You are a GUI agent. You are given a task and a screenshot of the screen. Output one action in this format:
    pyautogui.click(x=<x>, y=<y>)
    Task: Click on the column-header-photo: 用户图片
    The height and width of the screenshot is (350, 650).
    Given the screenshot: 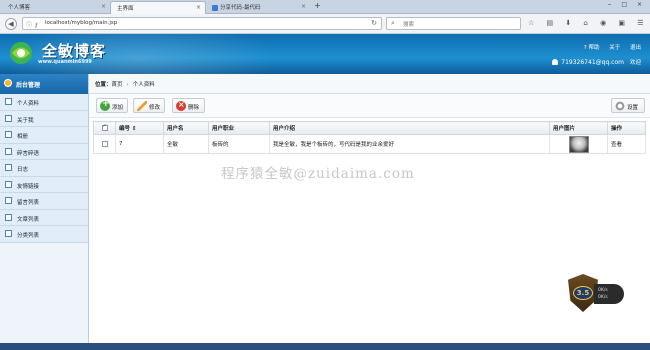 What is the action you would take?
    pyautogui.click(x=578, y=128)
    